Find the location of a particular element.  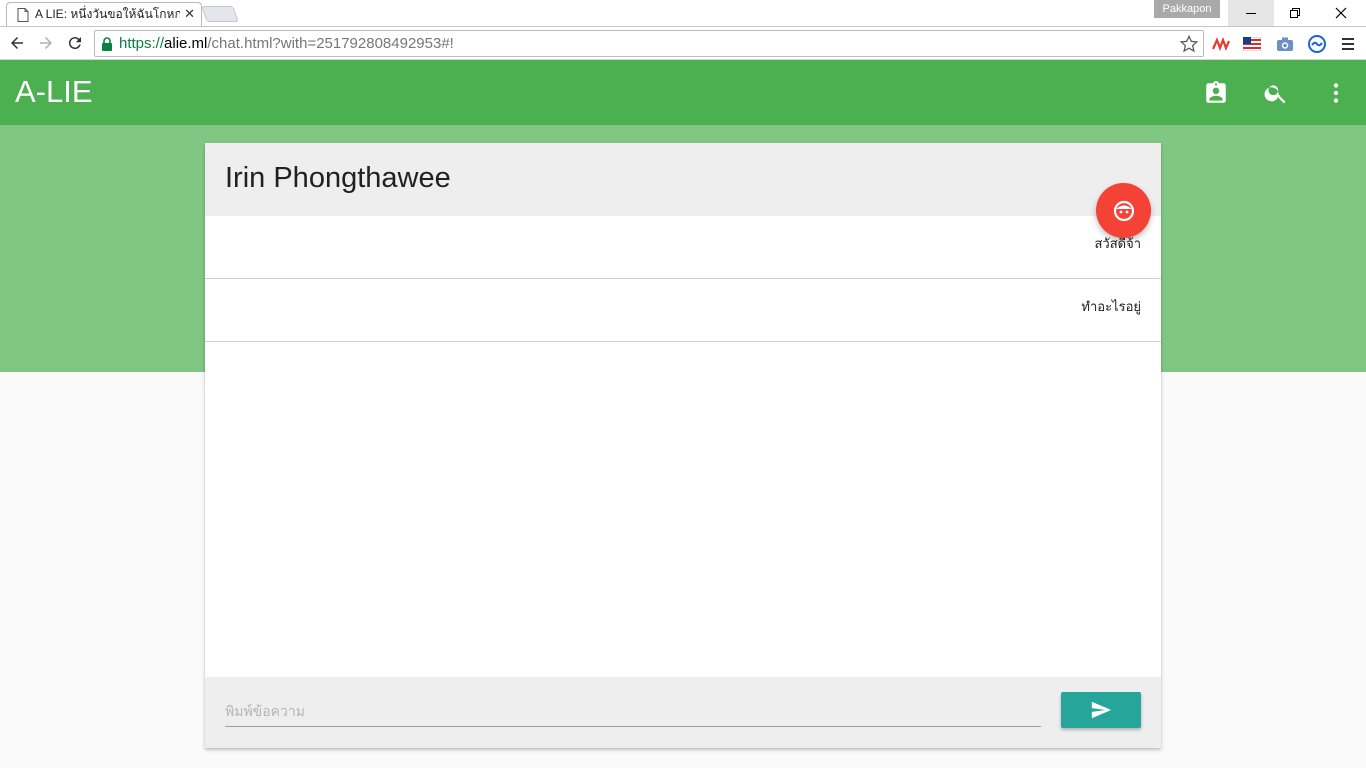

message-item: ทำอะไรอยู่ is located at coordinates (683, 310).